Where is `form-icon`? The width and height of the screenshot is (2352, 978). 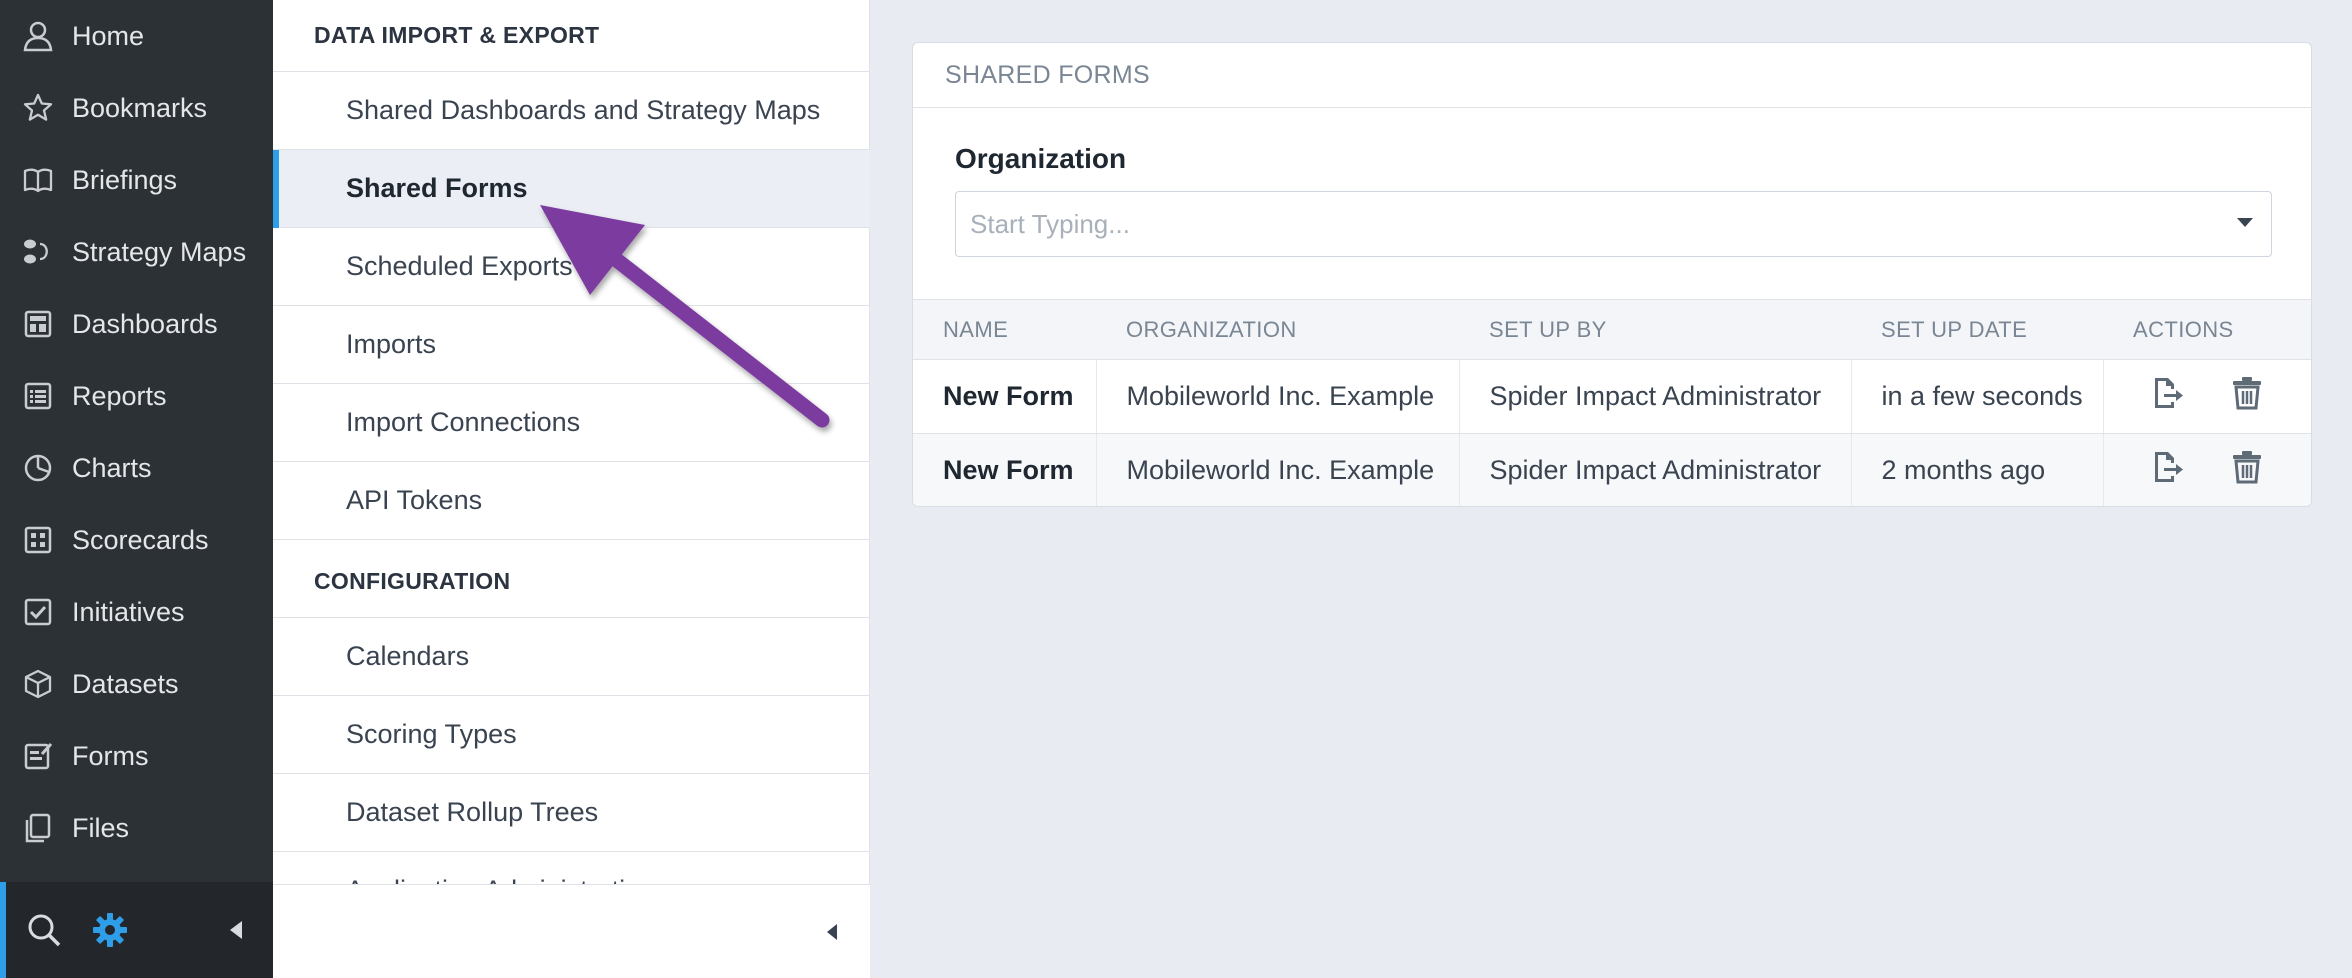
form-icon is located at coordinates (38, 756).